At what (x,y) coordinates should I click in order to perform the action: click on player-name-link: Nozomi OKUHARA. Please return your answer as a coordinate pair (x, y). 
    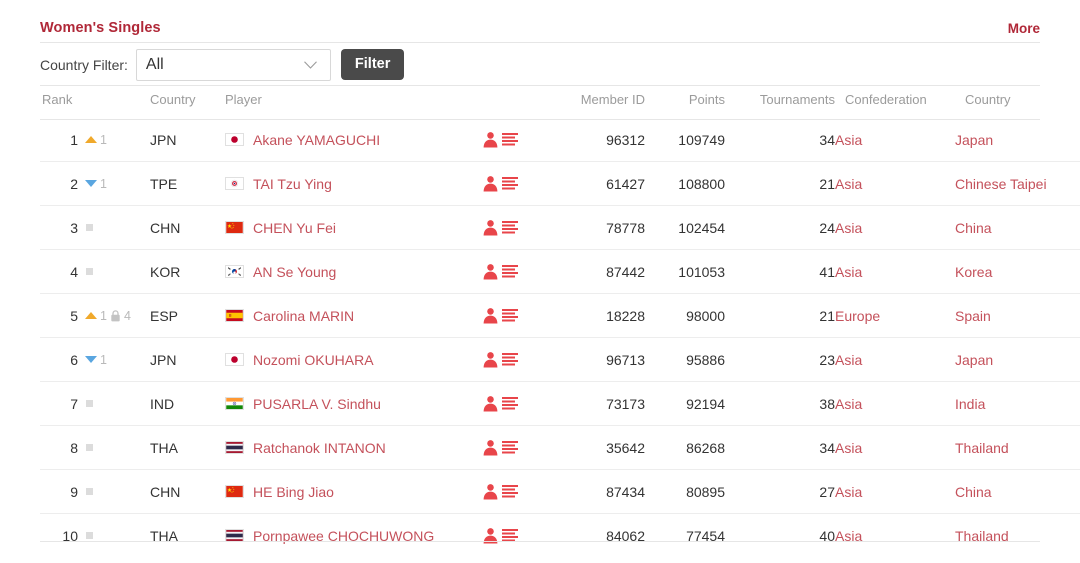
    Looking at the image, I should click on (313, 360).